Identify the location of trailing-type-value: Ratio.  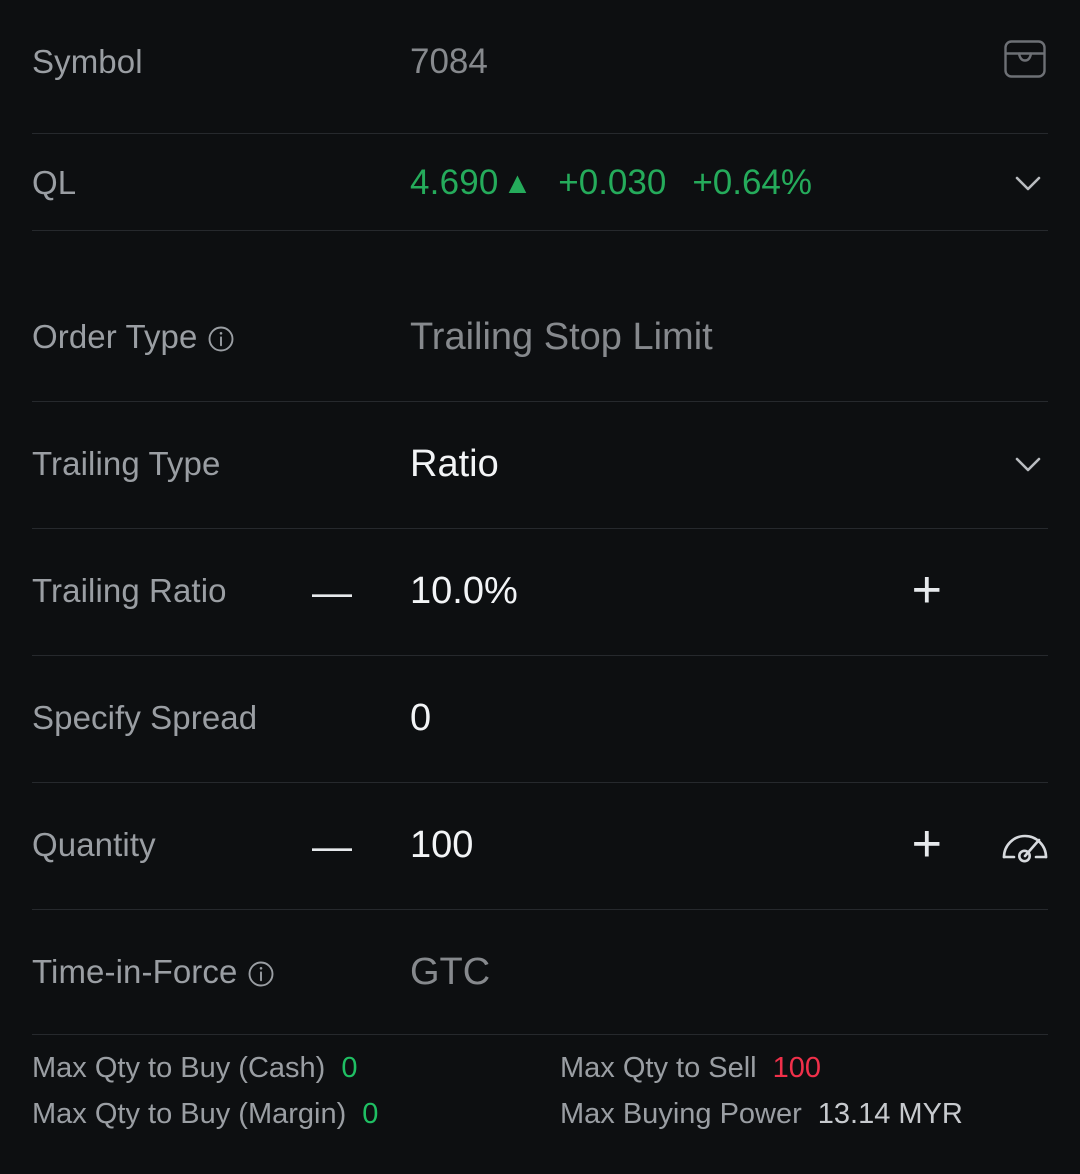
(454, 464).